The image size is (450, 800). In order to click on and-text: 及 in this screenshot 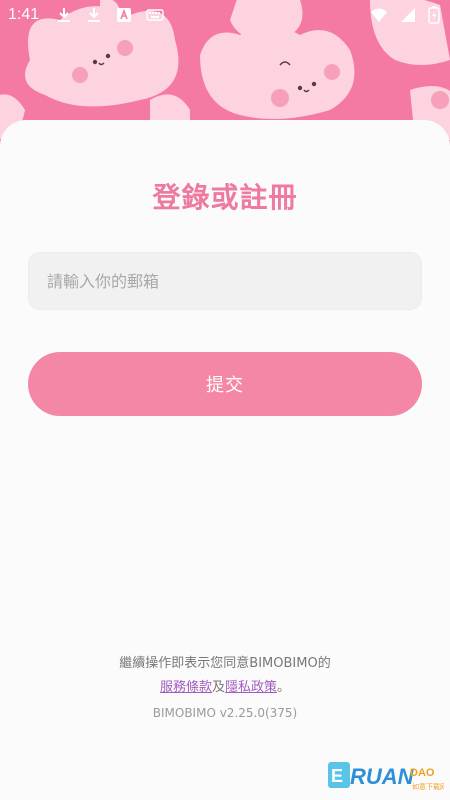, I will do `click(218, 687)`.